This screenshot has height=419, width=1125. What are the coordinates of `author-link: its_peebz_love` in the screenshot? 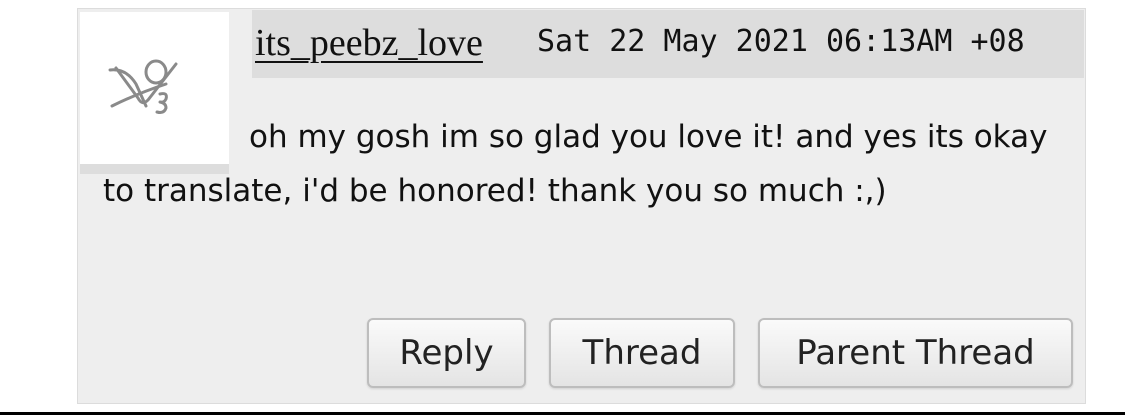 It's located at (369, 43).